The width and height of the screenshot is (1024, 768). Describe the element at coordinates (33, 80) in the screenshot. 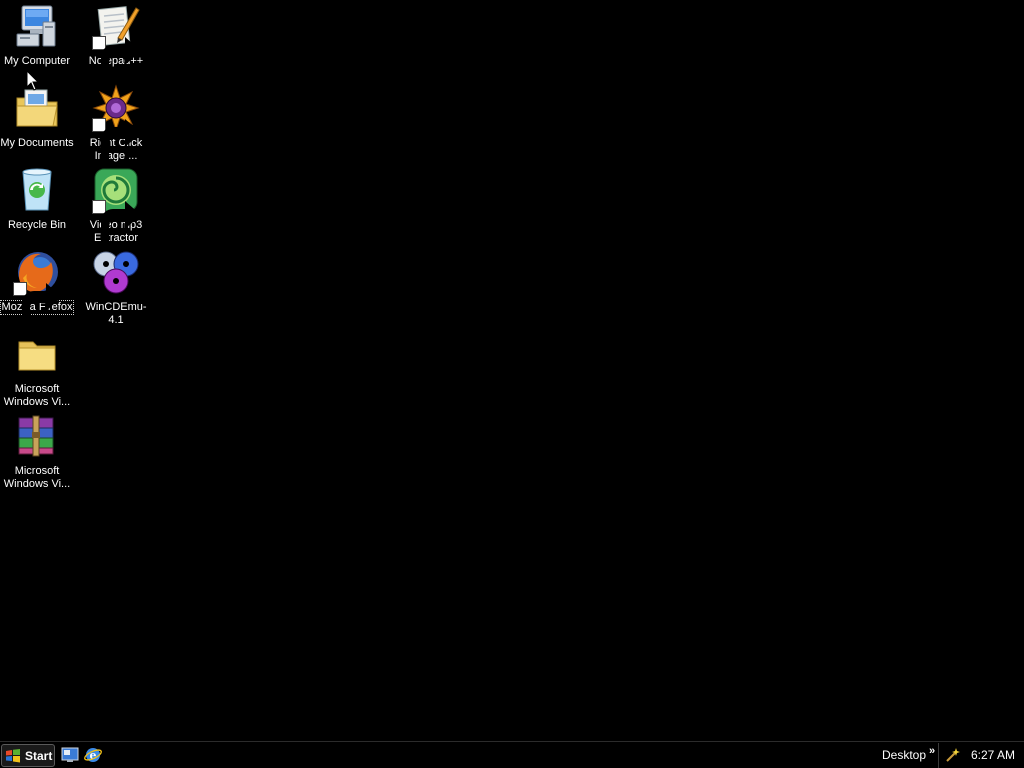

I see `mouse-pointer-icon` at that location.